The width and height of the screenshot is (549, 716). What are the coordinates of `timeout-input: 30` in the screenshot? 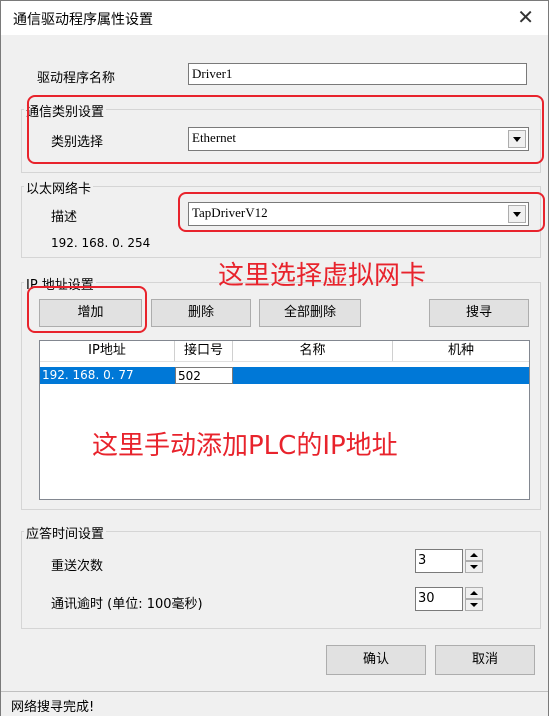 It's located at (439, 599).